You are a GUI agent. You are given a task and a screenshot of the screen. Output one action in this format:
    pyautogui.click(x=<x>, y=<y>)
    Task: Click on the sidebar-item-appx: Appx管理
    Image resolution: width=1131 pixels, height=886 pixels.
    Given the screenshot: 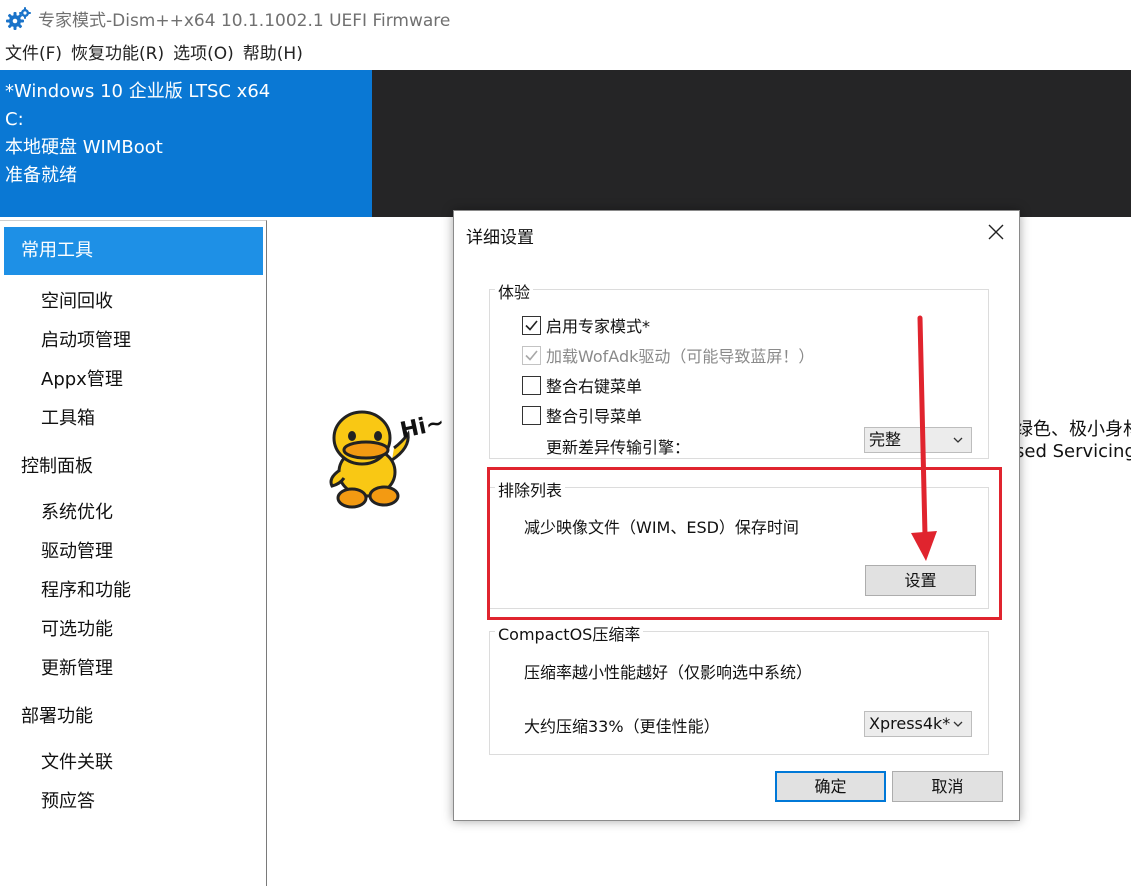 What is the action you would take?
    pyautogui.click(x=82, y=378)
    